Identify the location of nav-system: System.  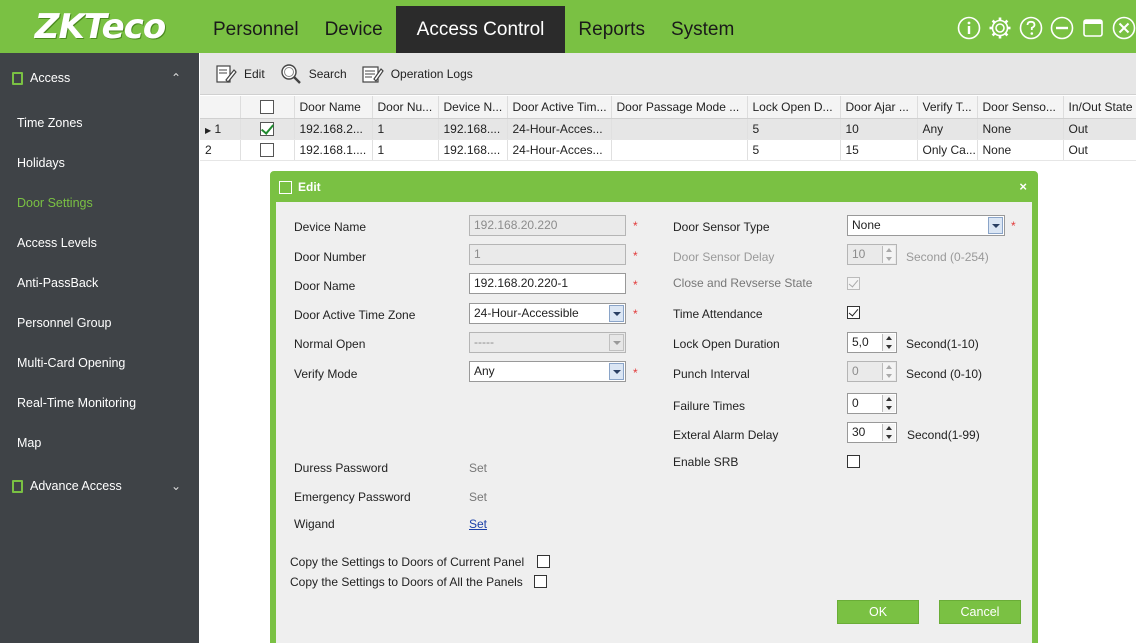
(702, 29).